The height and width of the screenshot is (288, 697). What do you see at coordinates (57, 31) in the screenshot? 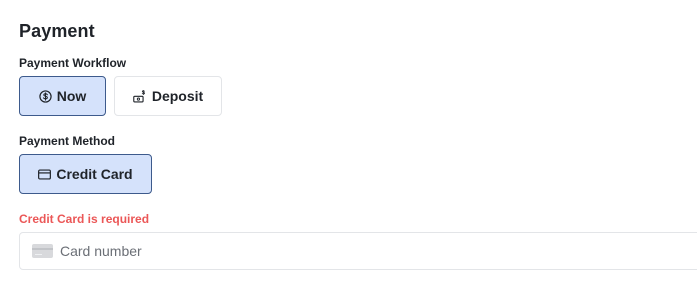
I see `section-title: Payment` at bounding box center [57, 31].